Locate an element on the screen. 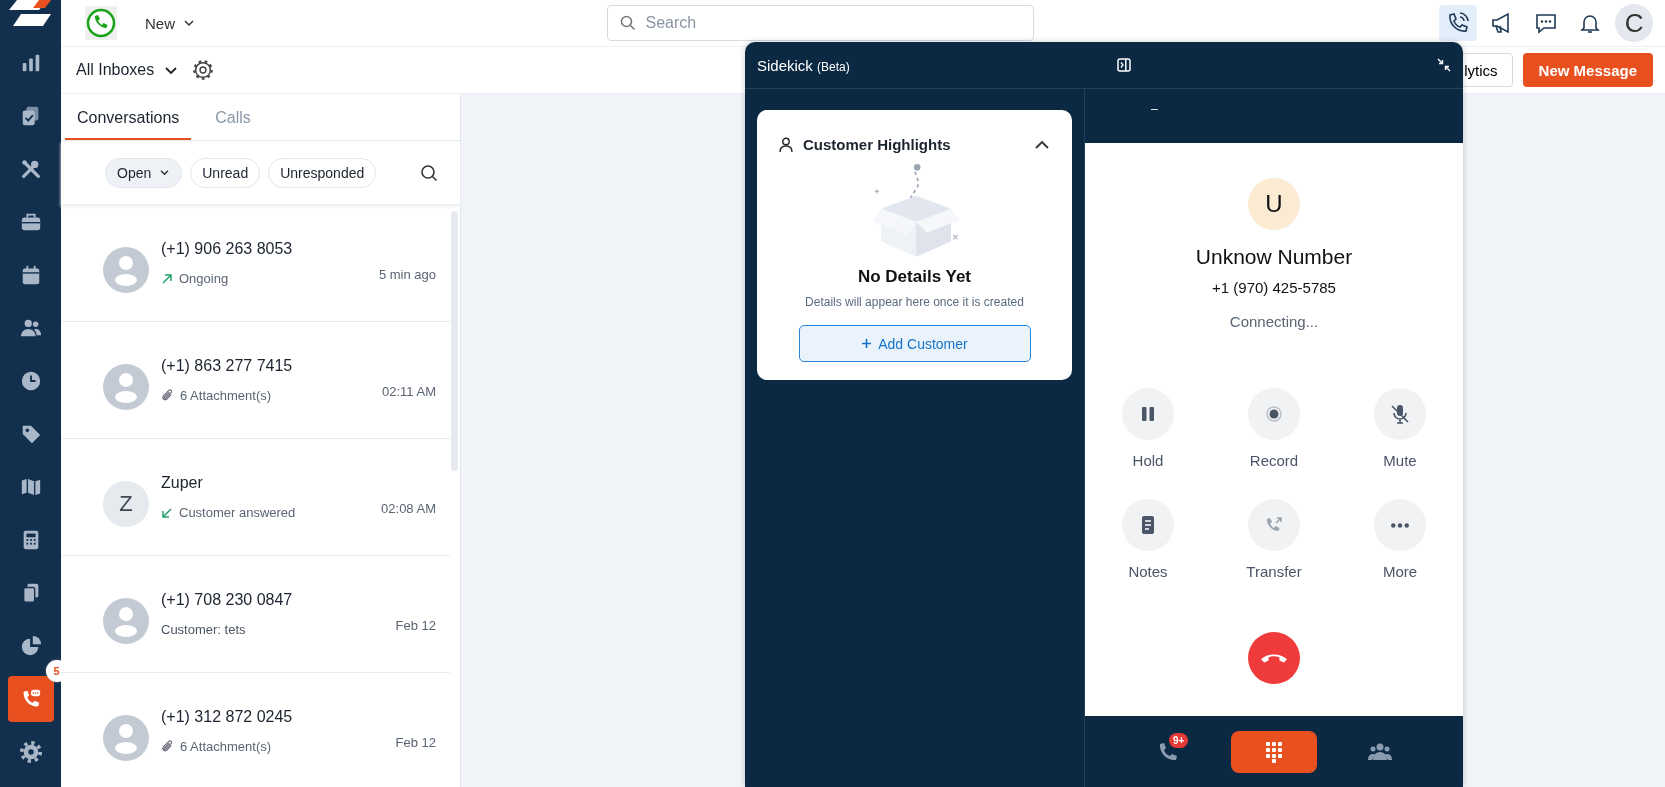  mute-button is located at coordinates (1400, 414).